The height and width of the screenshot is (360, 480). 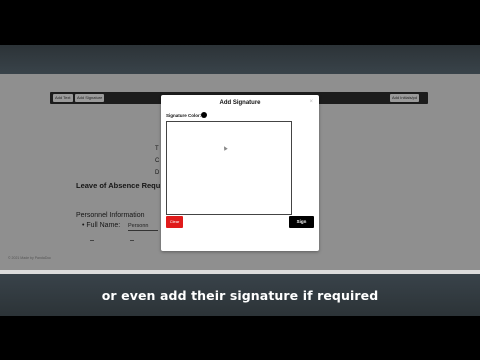 What do you see at coordinates (240, 338) in the screenshot?
I see `letterbox-bottom` at bounding box center [240, 338].